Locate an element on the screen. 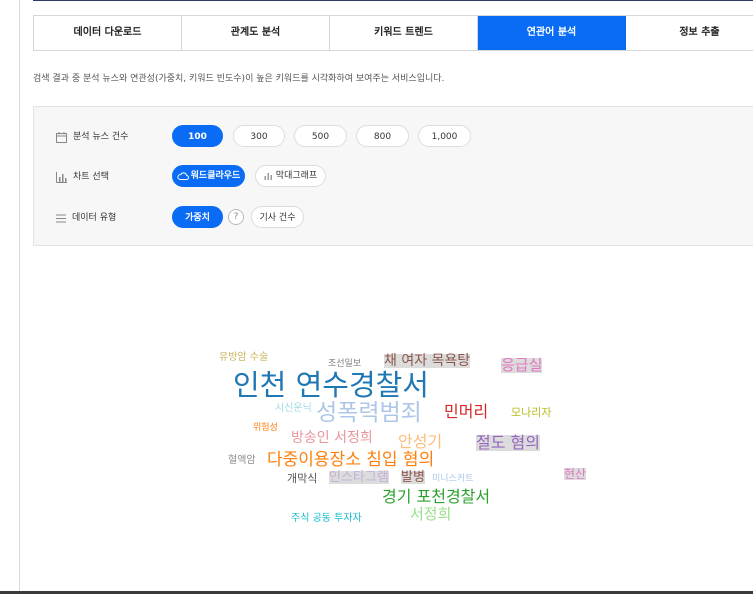 This screenshot has height=594, width=753. news-count-300-button: 300 is located at coordinates (259, 136).